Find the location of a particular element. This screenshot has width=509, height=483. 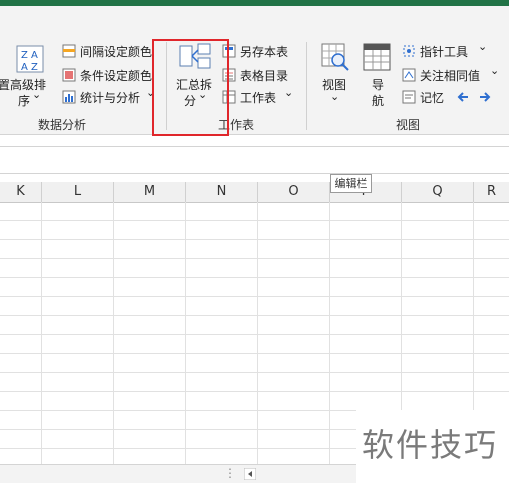

memory-button: 记忆 is located at coordinates (427, 97).